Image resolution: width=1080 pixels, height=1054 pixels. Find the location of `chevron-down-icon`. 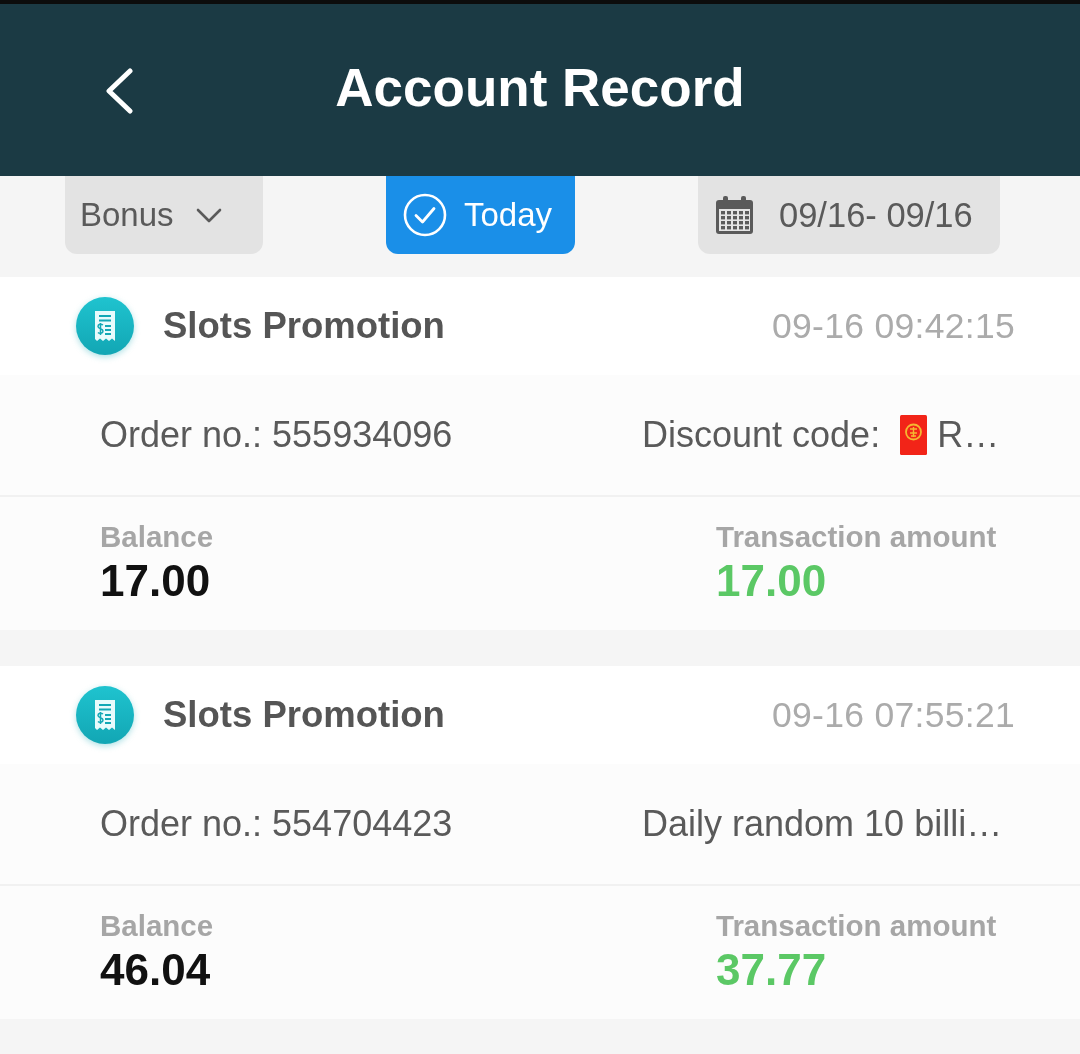

chevron-down-icon is located at coordinates (208, 215).